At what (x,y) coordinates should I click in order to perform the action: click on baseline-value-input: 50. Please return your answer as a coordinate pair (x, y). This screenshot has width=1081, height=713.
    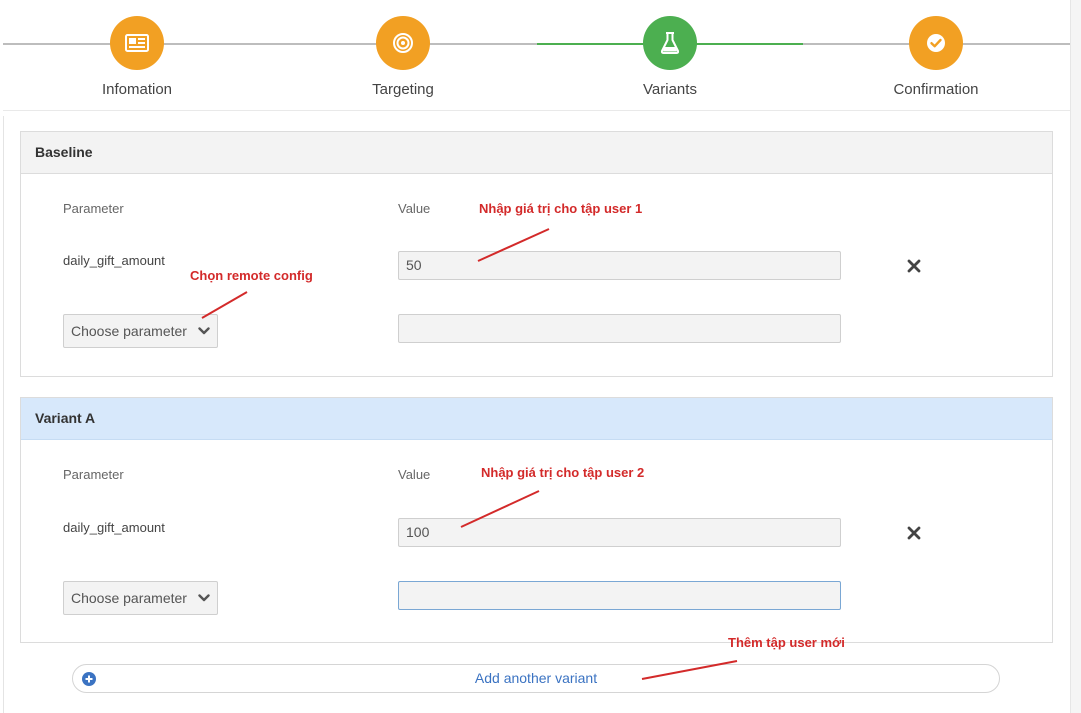
    Looking at the image, I should click on (619, 265).